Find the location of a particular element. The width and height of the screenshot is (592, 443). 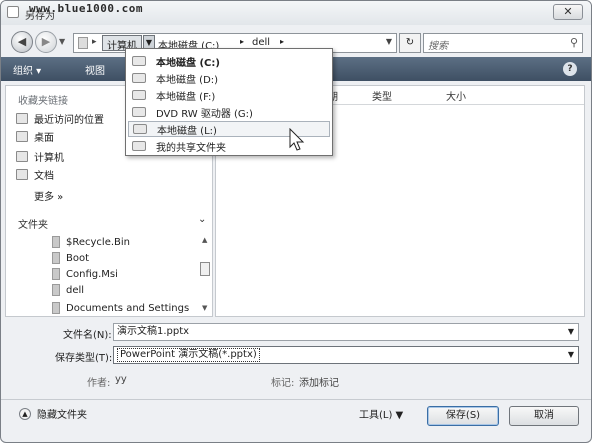

tags-label: 标记: is located at coordinates (283, 383).